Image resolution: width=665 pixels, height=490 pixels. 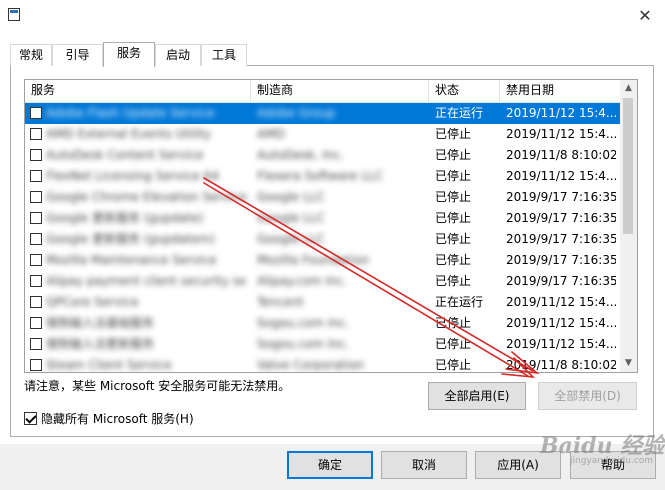 What do you see at coordinates (280, 302) in the screenshot?
I see `service-maker: Tencent` at bounding box center [280, 302].